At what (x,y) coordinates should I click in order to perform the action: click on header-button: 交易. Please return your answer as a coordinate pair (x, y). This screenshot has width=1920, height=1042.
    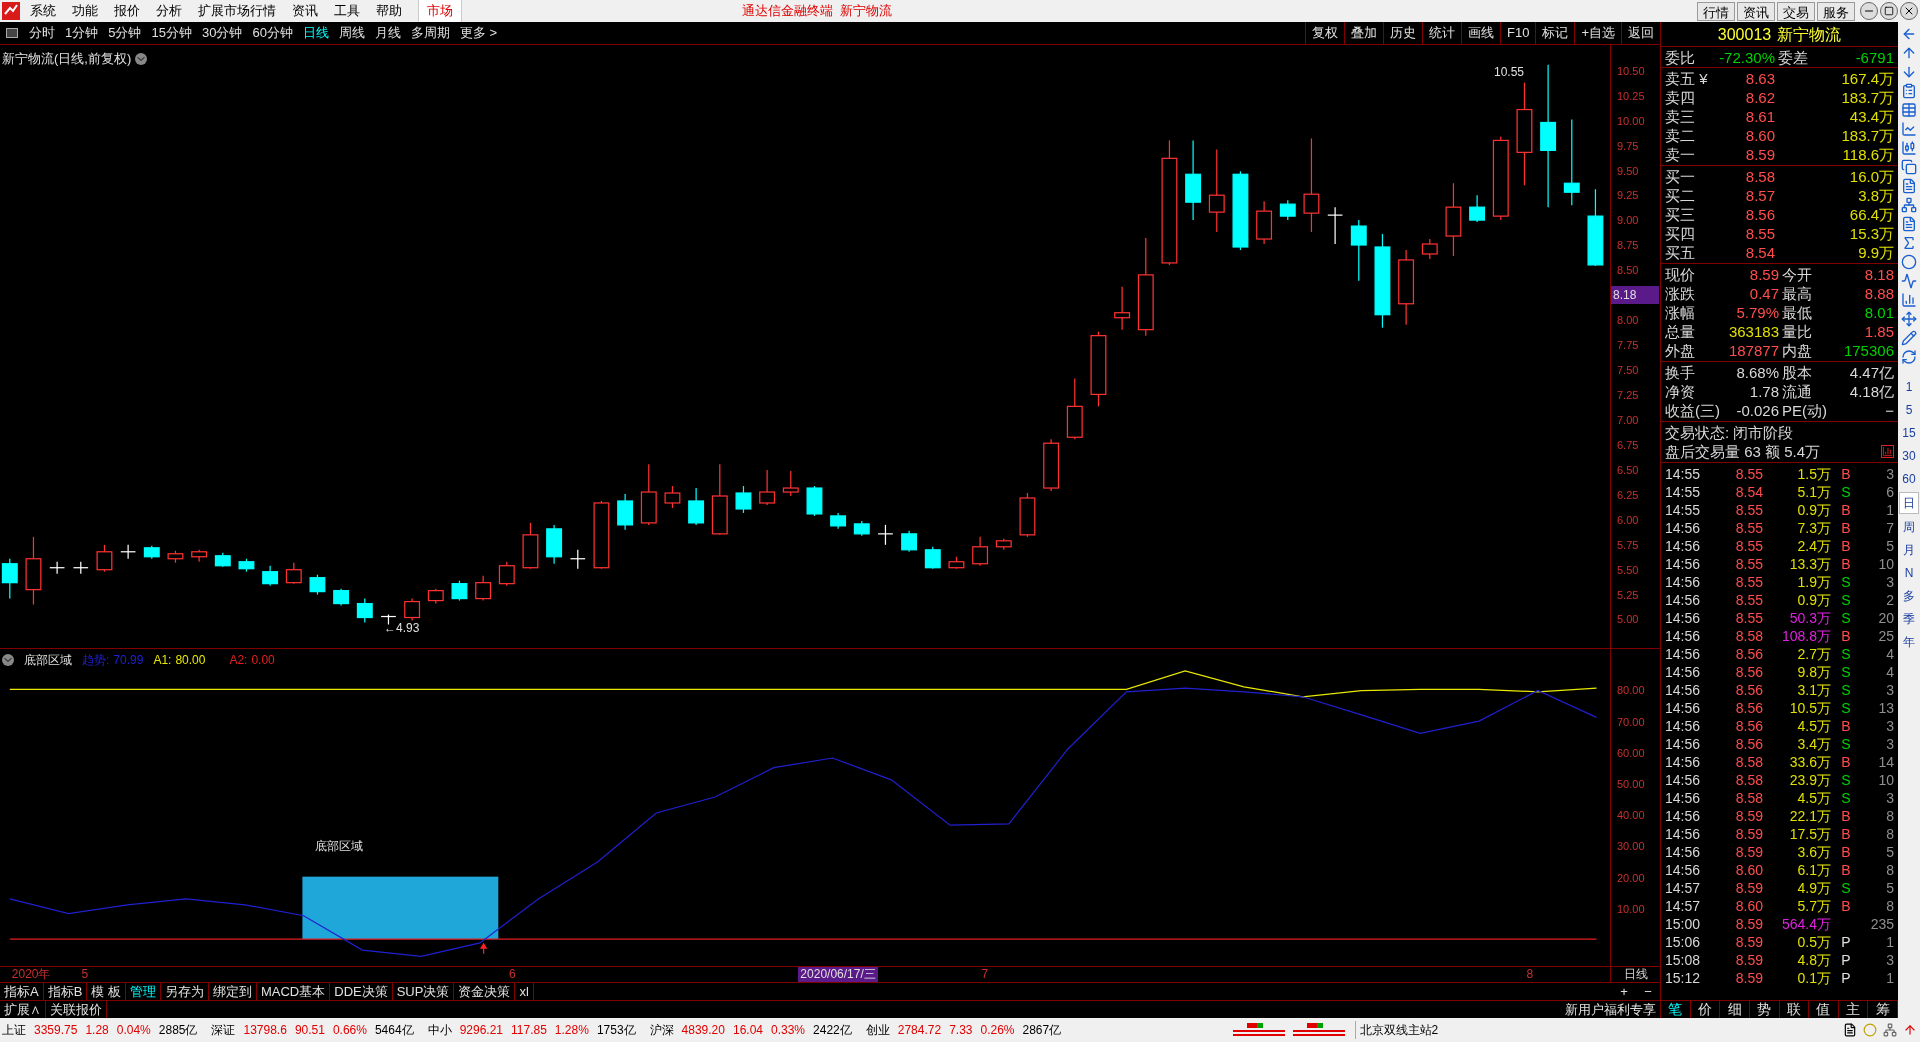
    Looking at the image, I should click on (1796, 11).